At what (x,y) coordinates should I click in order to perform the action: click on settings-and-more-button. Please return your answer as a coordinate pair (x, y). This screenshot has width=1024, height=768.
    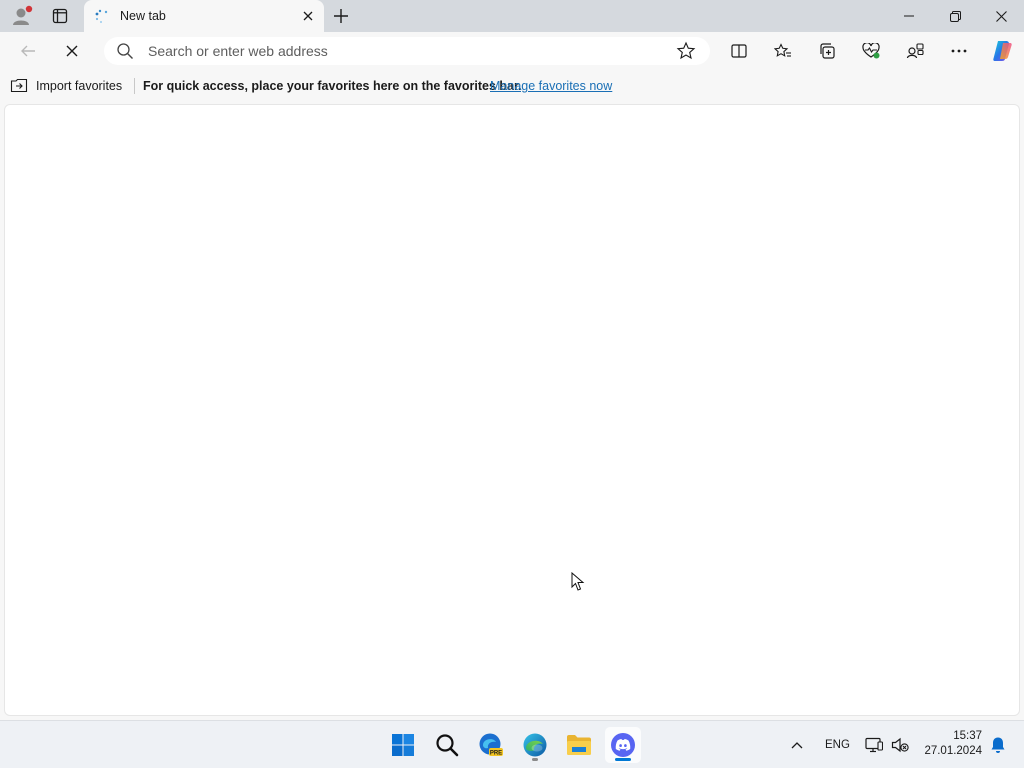
    Looking at the image, I should click on (959, 51).